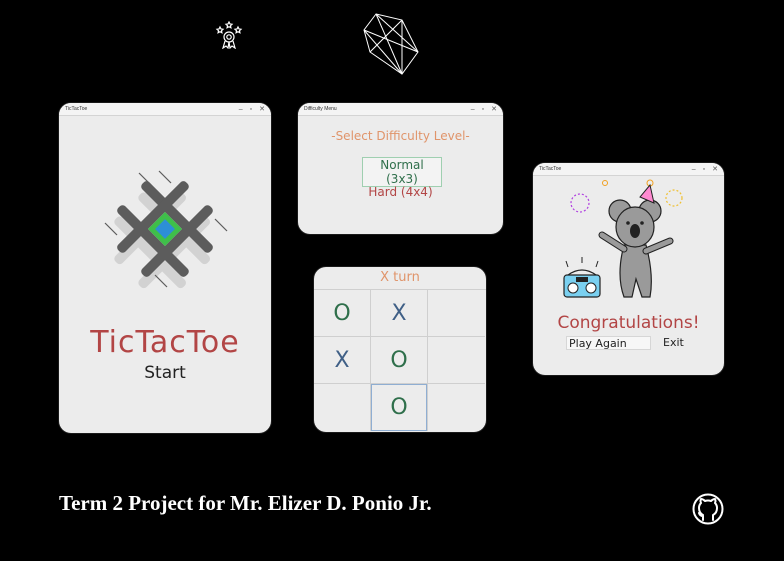 Image resolution: width=784 pixels, height=561 pixels. What do you see at coordinates (400, 278) in the screenshot?
I see `turn-indicator: X turn` at bounding box center [400, 278].